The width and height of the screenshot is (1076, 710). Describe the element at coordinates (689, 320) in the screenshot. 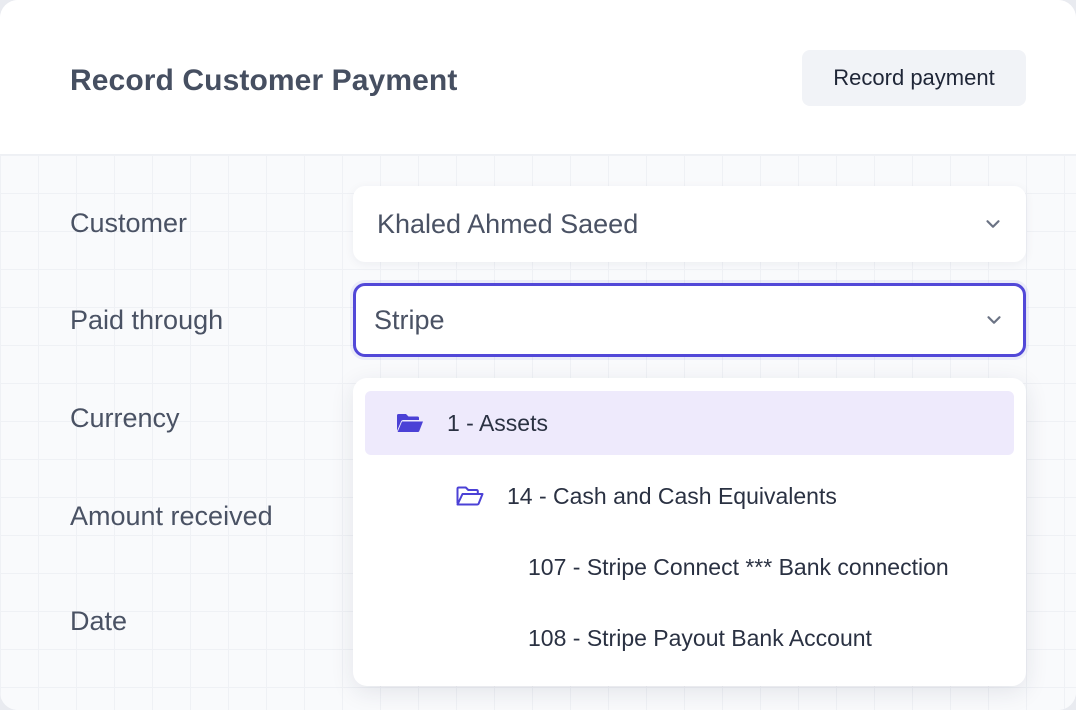

I see `paid-through-select: Stripe` at that location.